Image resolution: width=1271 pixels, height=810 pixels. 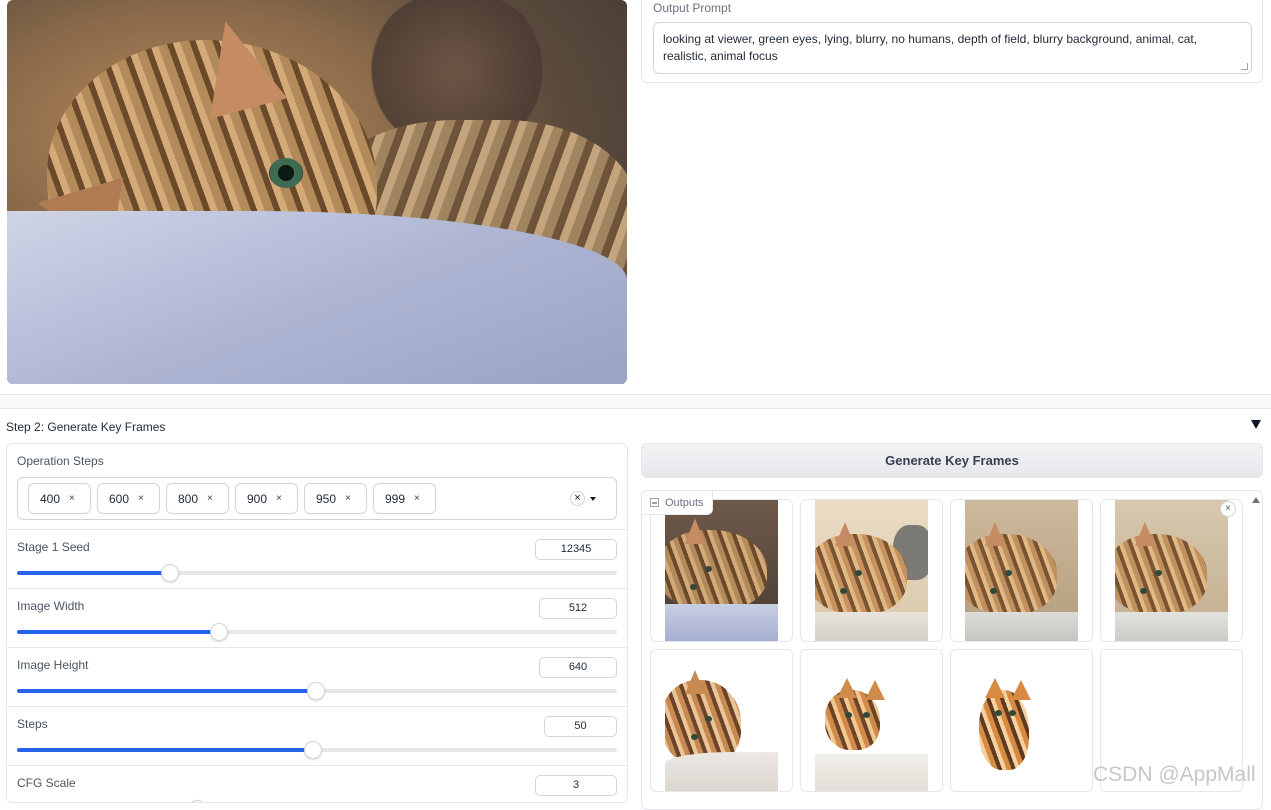 What do you see at coordinates (257, 498) in the screenshot?
I see `token-label: 900` at bounding box center [257, 498].